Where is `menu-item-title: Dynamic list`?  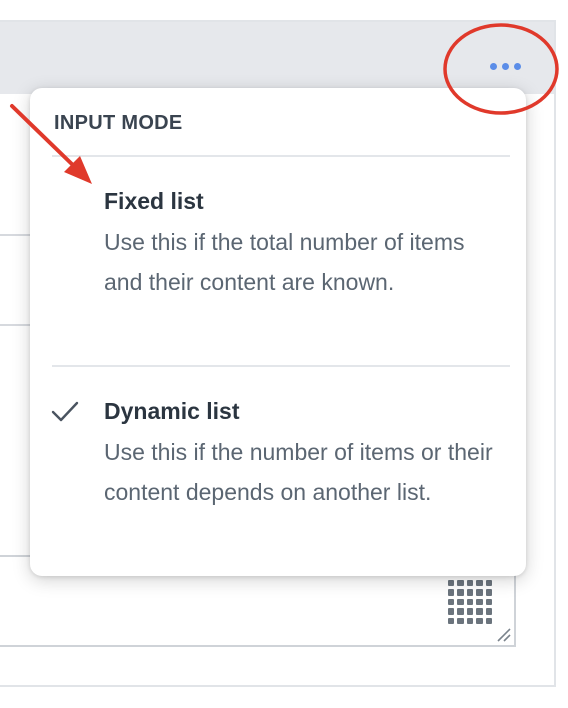 menu-item-title: Dynamic list is located at coordinates (172, 411).